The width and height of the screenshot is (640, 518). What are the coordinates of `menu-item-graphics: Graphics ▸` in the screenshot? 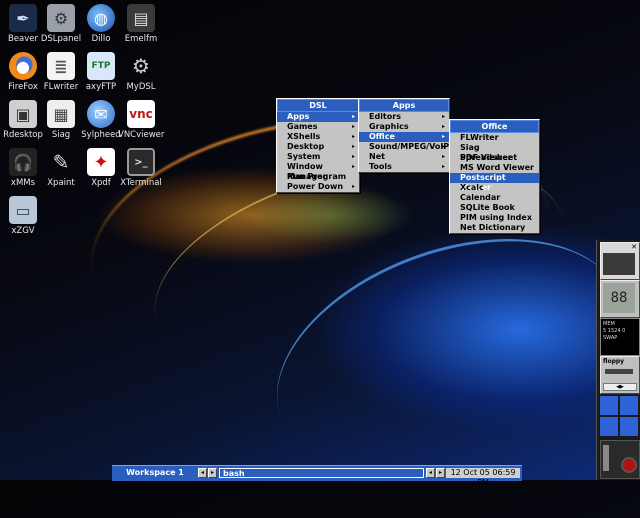 It's located at (404, 127).